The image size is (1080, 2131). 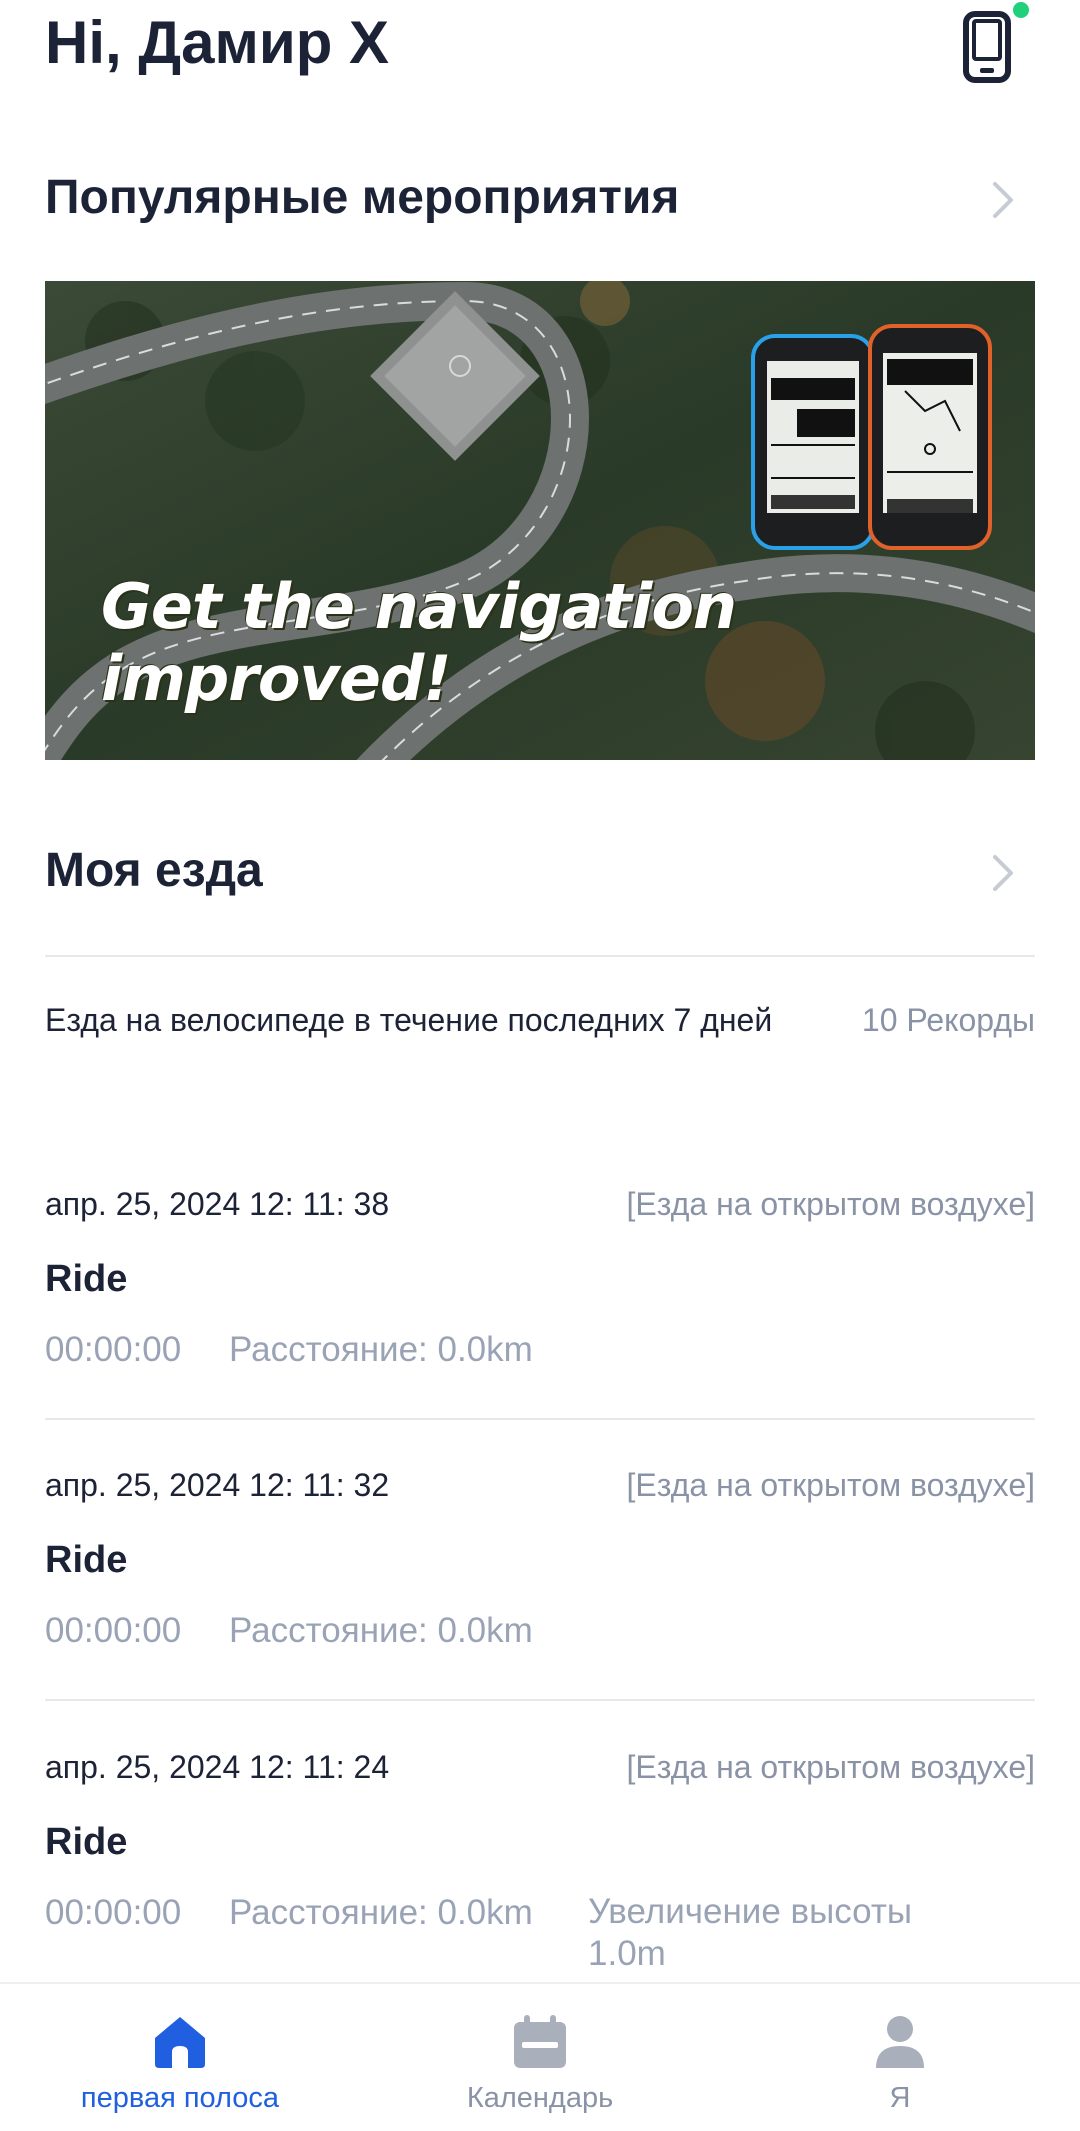 I want to click on bottom-tab-bar: первая полоса Календарь Я, so click(x=540, y=2056).